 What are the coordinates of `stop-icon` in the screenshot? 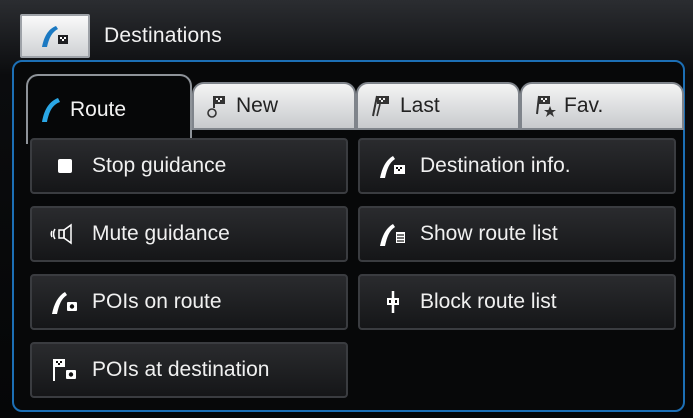 It's located at (65, 166).